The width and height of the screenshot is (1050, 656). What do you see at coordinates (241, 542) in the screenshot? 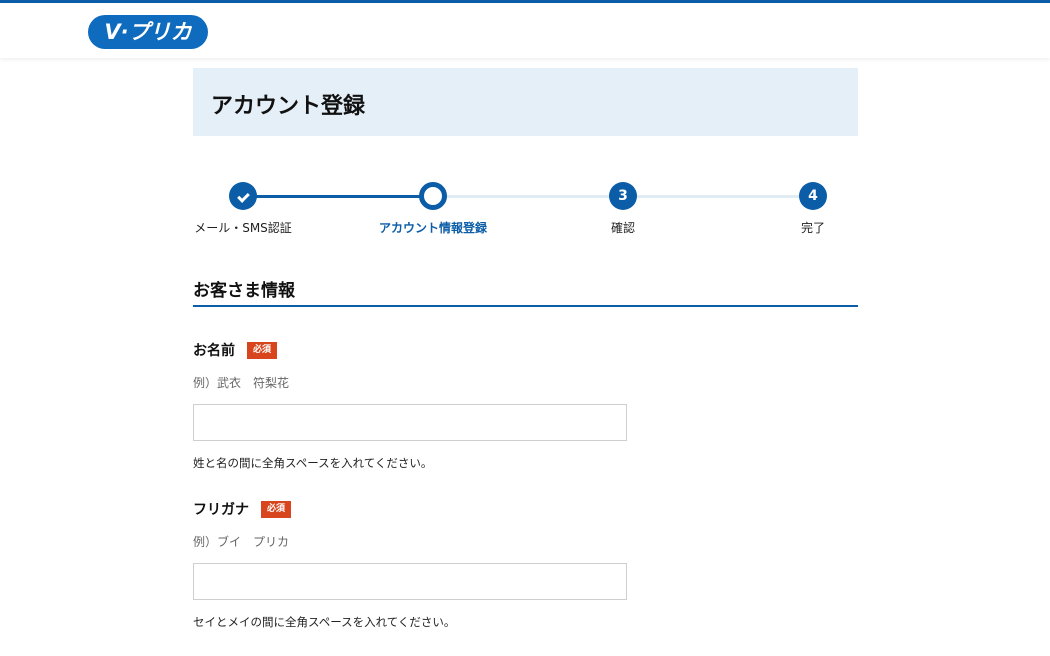
I see `kana-example: 例）ブイ プリカ` at bounding box center [241, 542].